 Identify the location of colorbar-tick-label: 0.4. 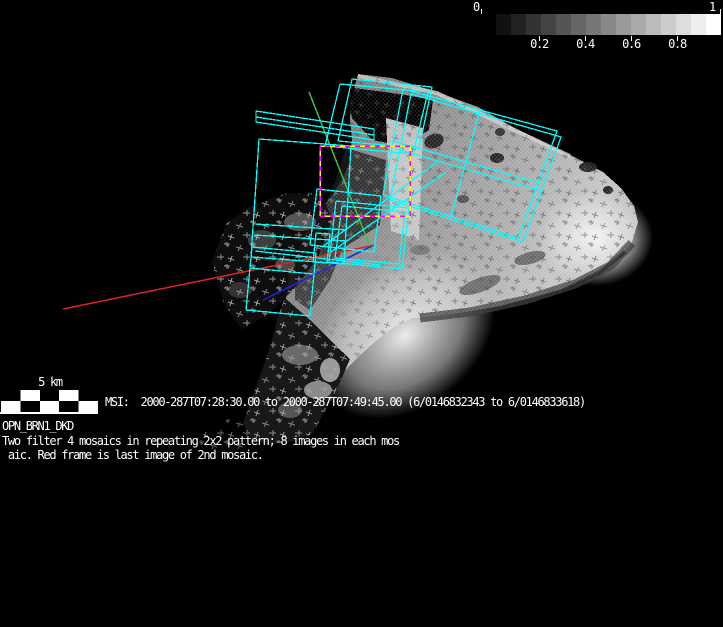
(585, 44).